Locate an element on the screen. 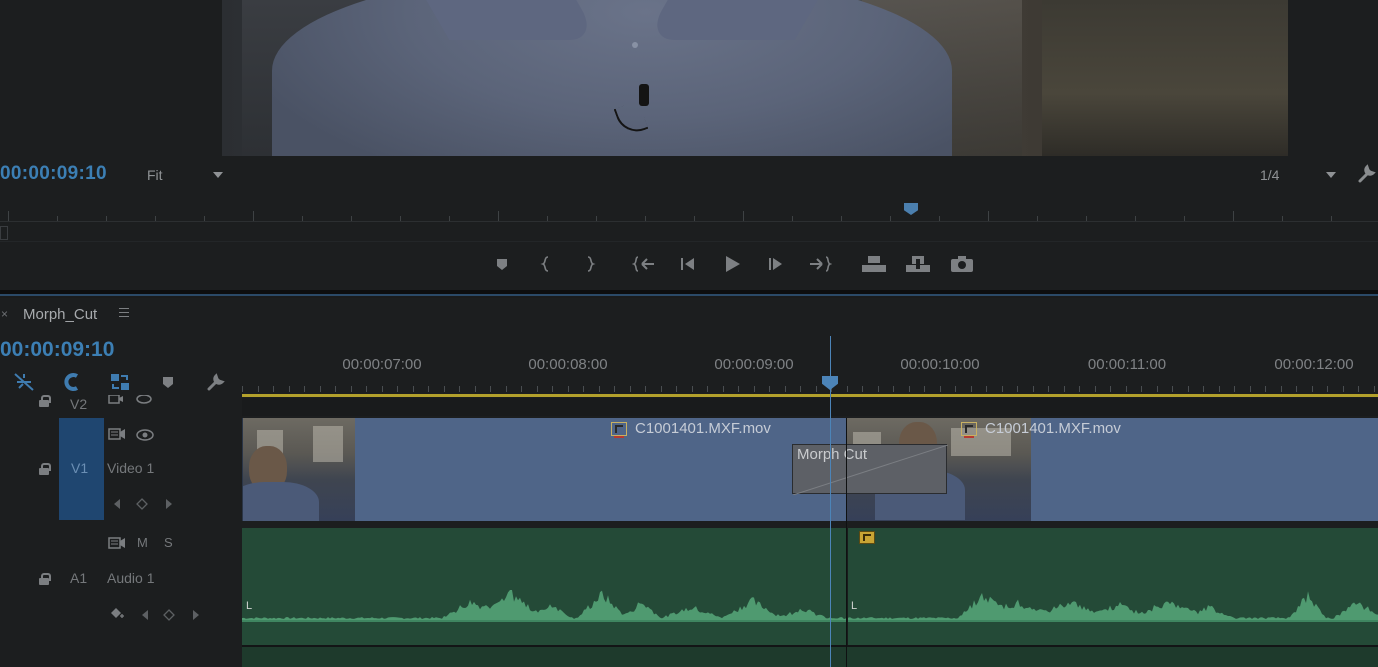 Image resolution: width=1378 pixels, height=667 pixels. zoom-level-select: Fit is located at coordinates (182, 175).